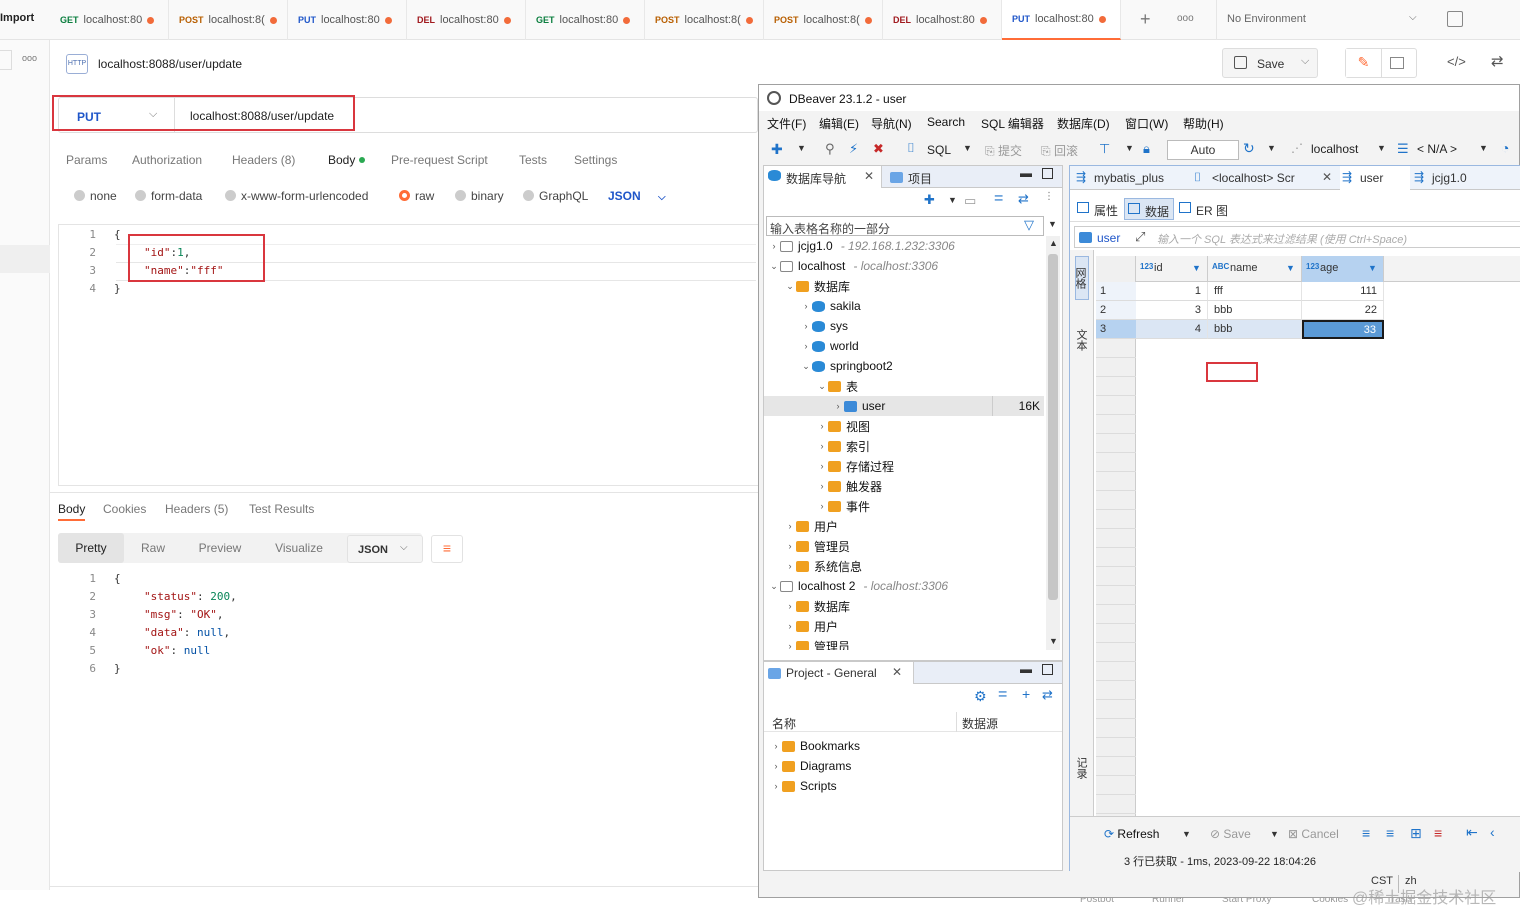 The height and width of the screenshot is (910, 1520). What do you see at coordinates (170, 64) in the screenshot?
I see `request-title: localhost:8088/user/update` at bounding box center [170, 64].